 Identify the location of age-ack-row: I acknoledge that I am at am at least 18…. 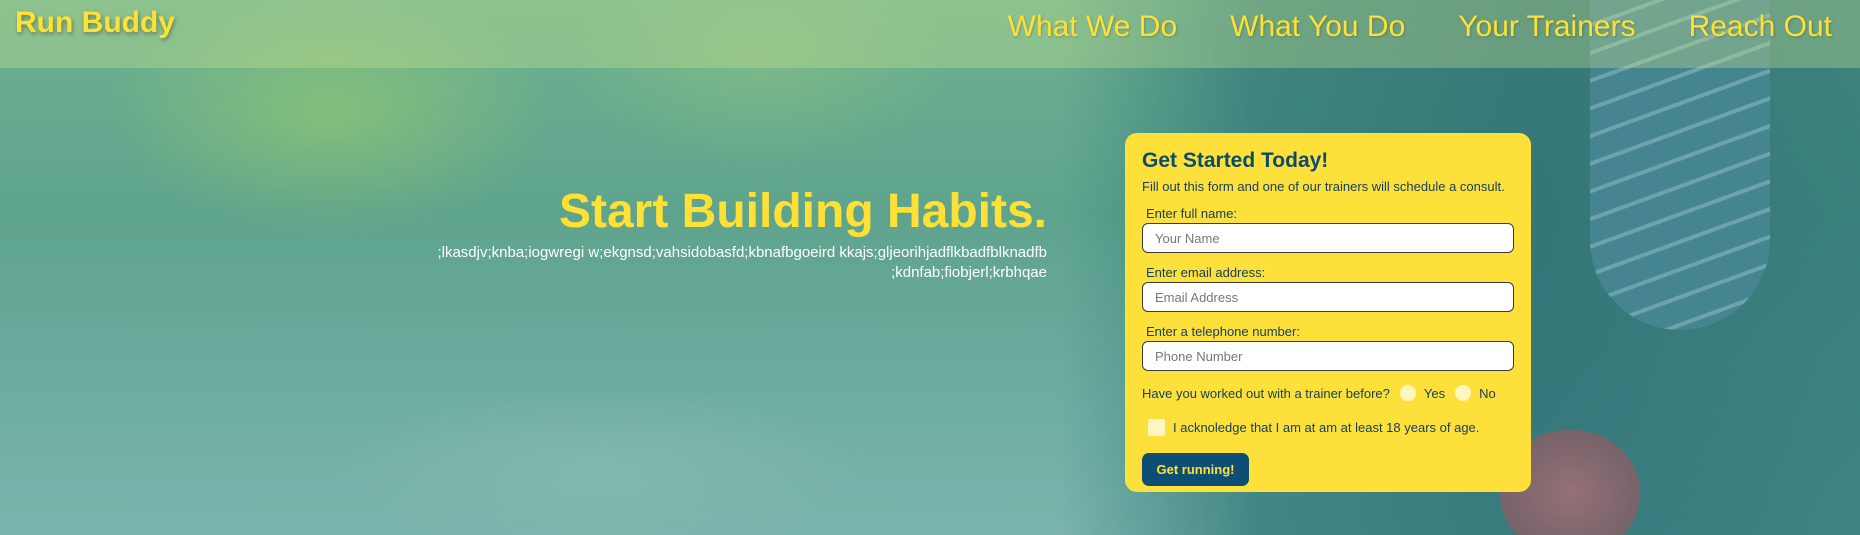
(1331, 427).